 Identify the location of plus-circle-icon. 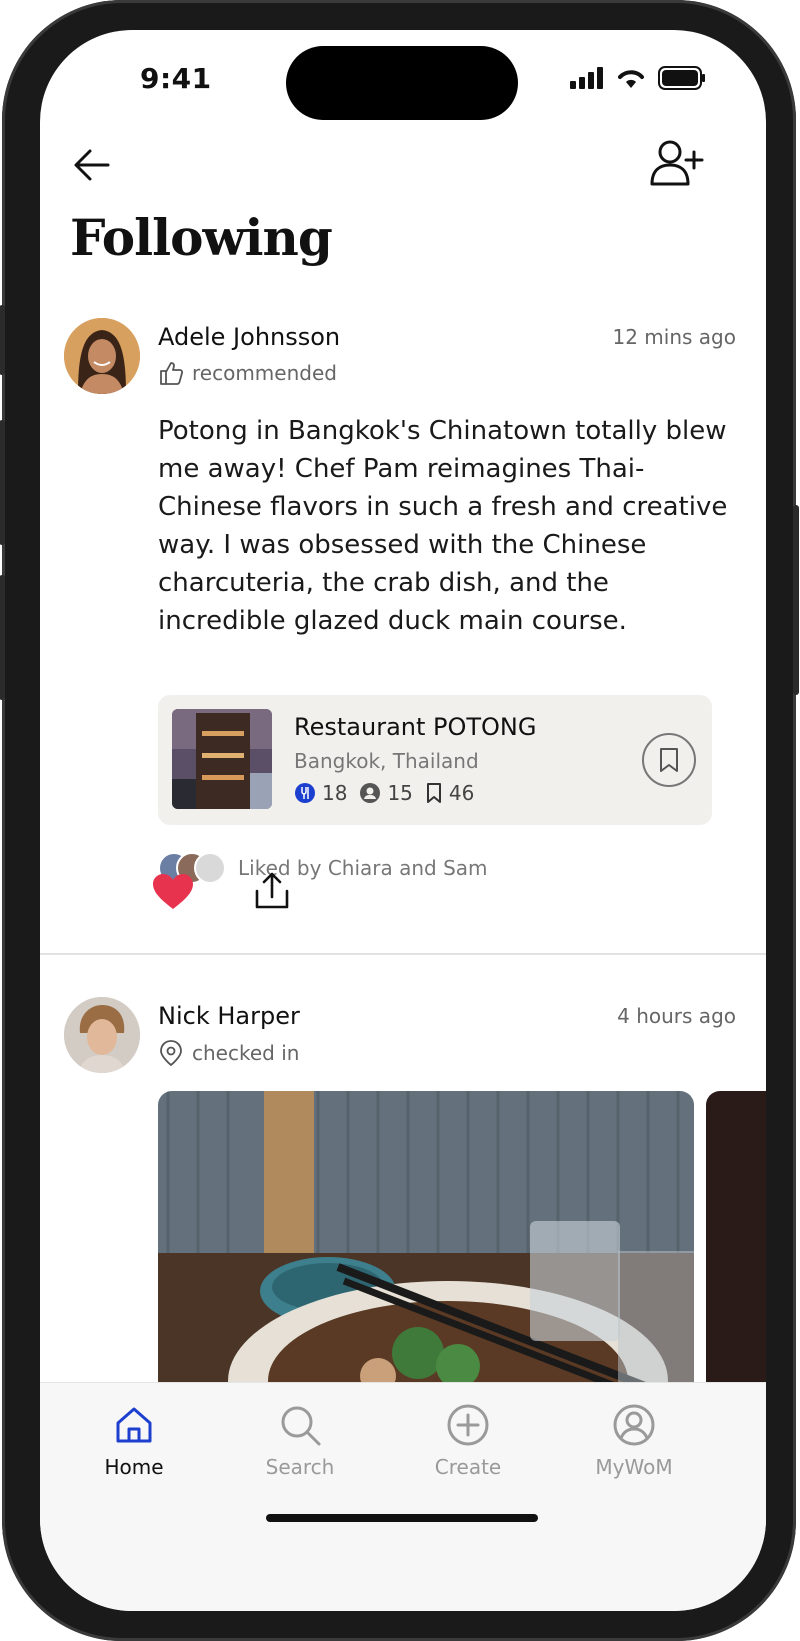
(468, 1425).